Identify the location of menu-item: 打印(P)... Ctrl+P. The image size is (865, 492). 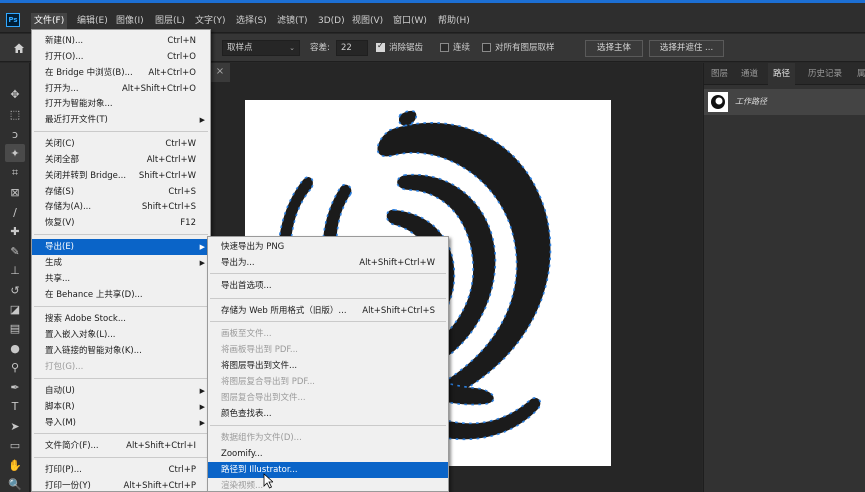
(121, 470).